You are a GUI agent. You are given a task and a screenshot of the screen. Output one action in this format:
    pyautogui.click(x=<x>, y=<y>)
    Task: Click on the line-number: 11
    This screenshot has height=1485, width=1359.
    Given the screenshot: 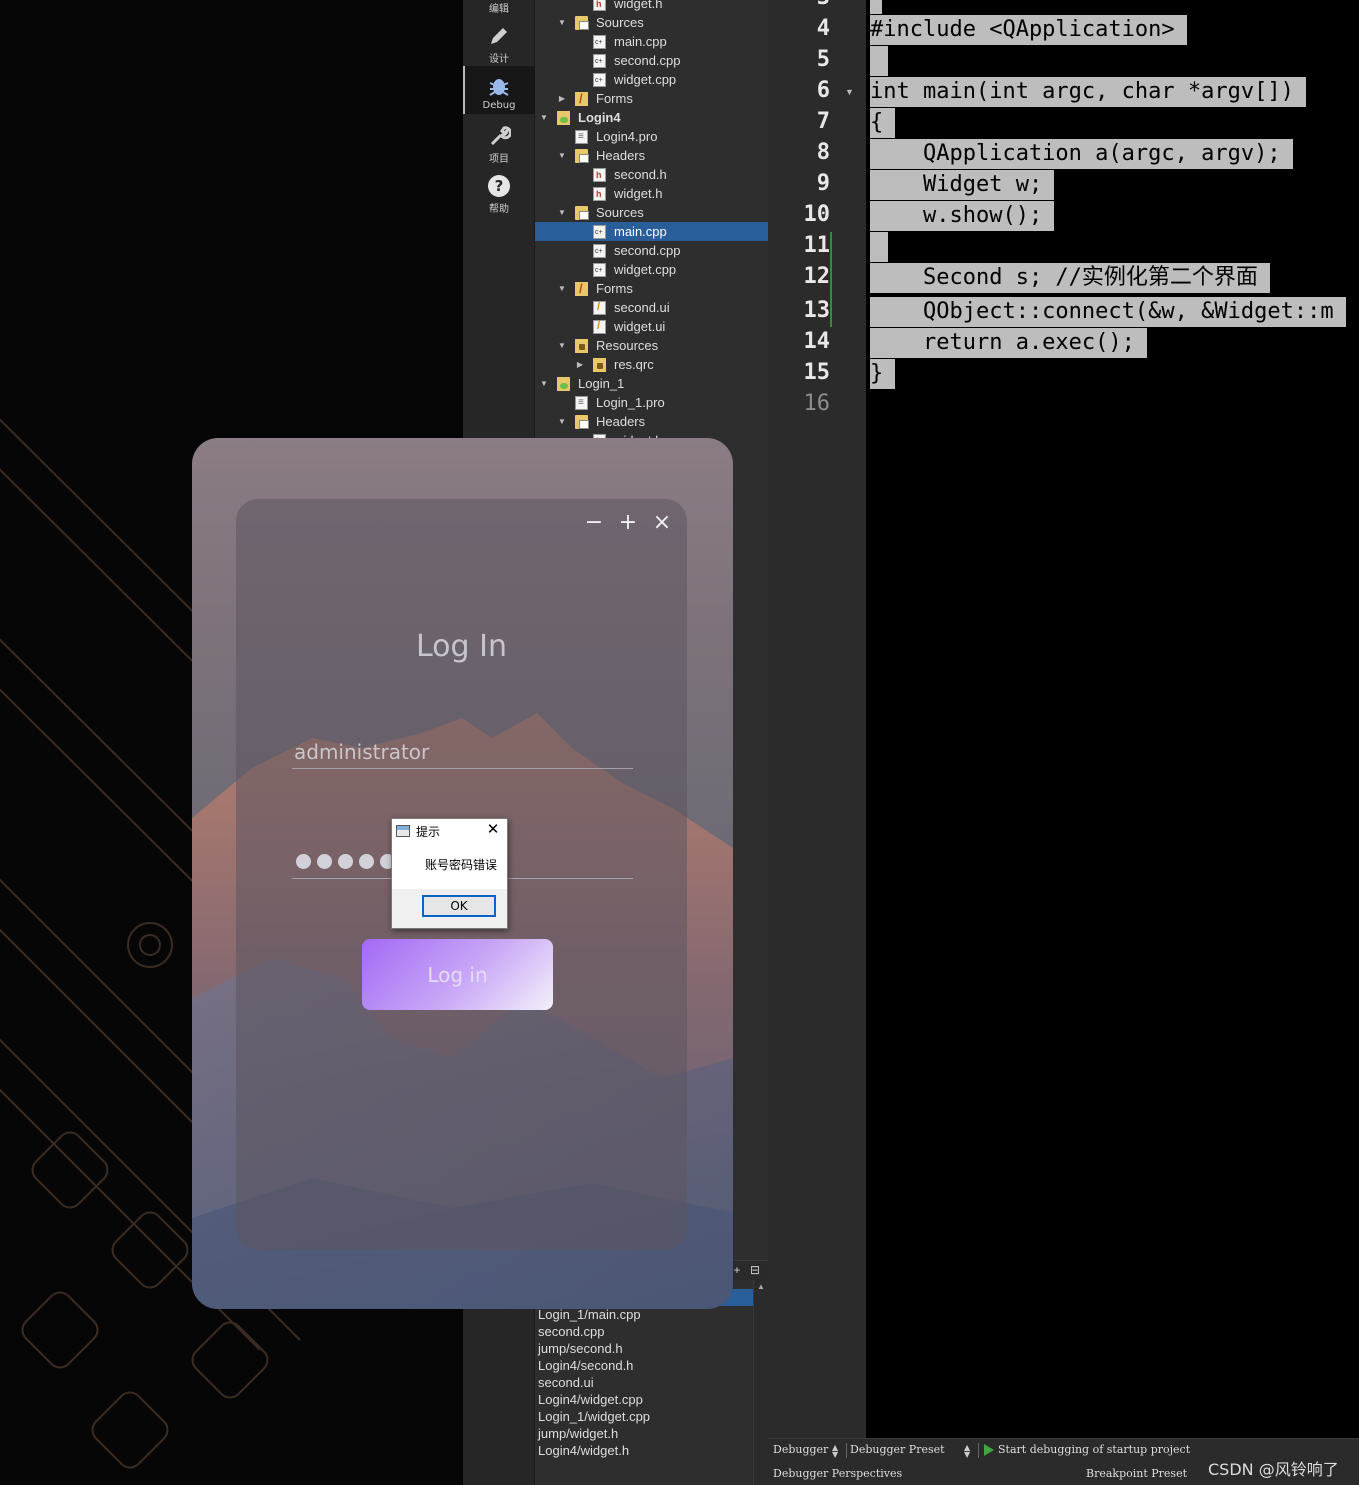 What is the action you would take?
    pyautogui.click(x=817, y=245)
    